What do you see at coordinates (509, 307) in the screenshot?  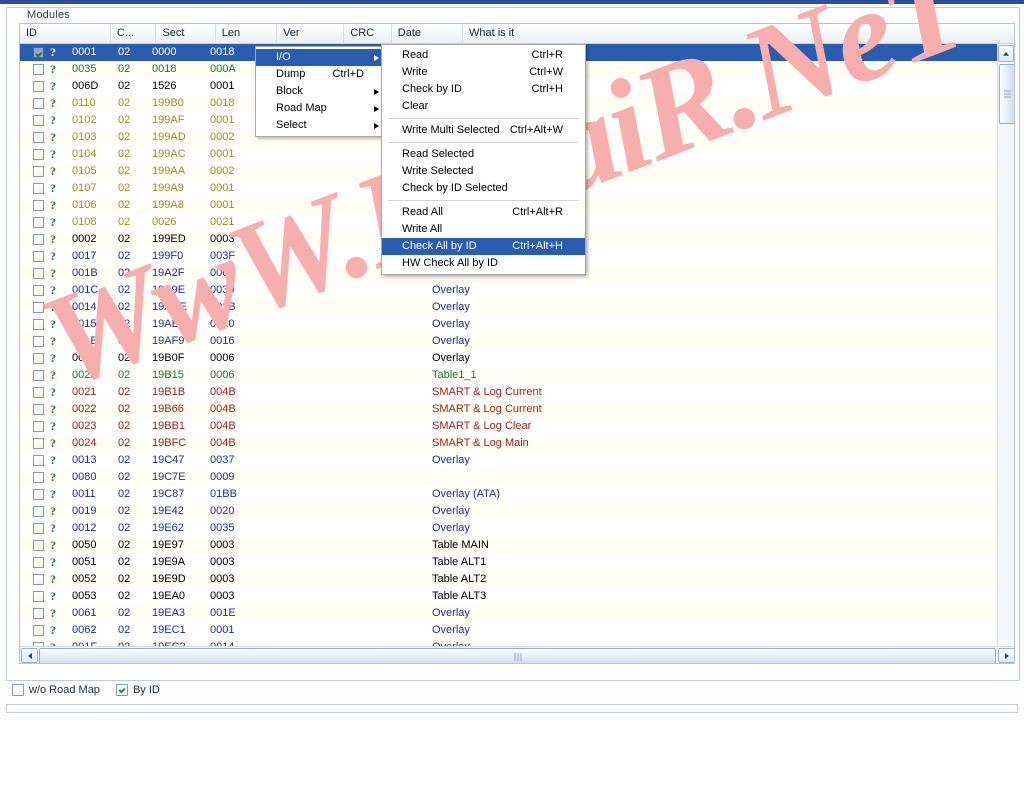 I see `table-row: ? 0014 02 19ACE 001B Overlay` at bounding box center [509, 307].